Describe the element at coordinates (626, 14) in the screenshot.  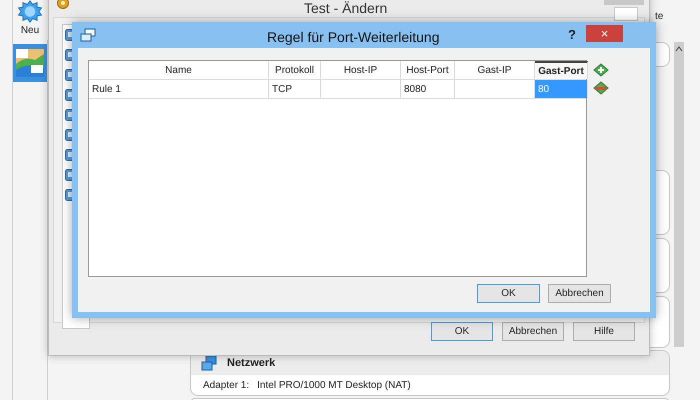
I see `panel-background` at that location.